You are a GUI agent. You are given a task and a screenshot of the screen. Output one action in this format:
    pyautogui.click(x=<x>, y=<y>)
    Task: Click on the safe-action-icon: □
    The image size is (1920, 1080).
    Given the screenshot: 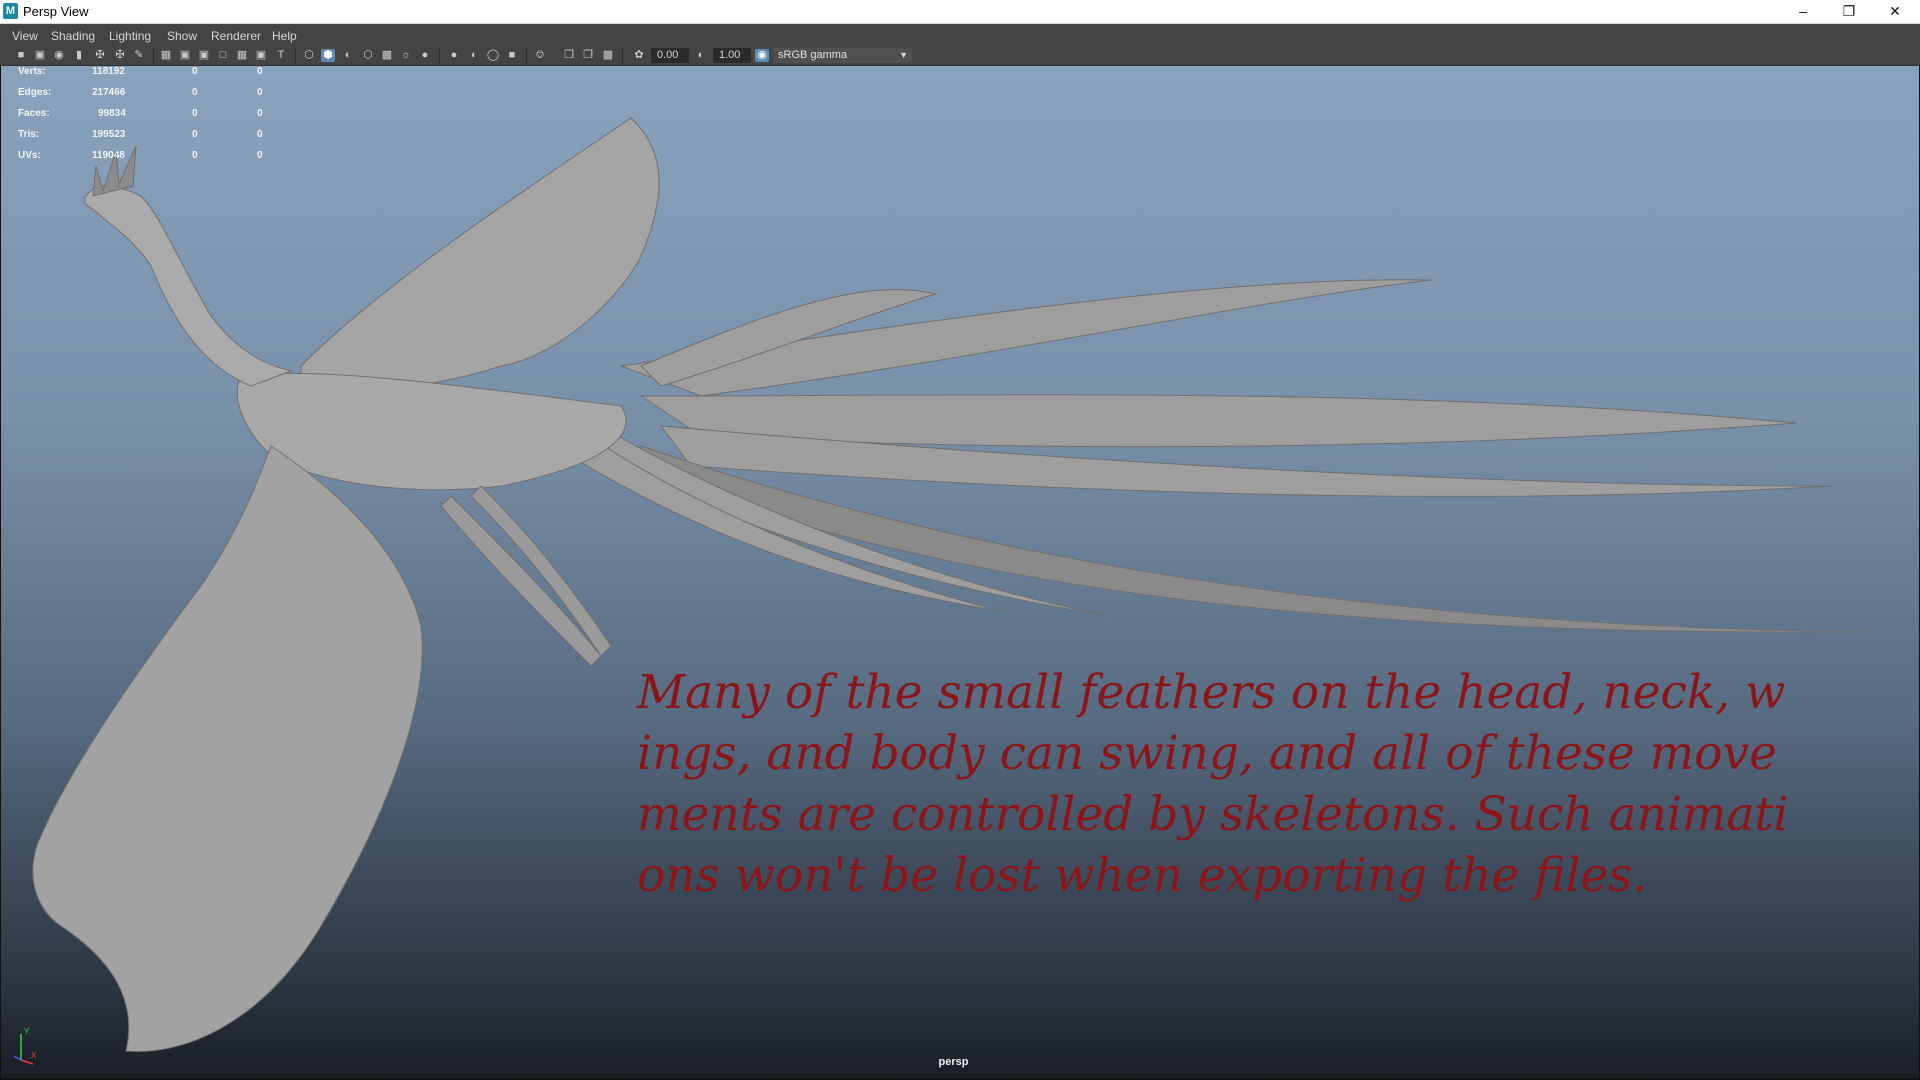 What is the action you would take?
    pyautogui.click(x=223, y=55)
    